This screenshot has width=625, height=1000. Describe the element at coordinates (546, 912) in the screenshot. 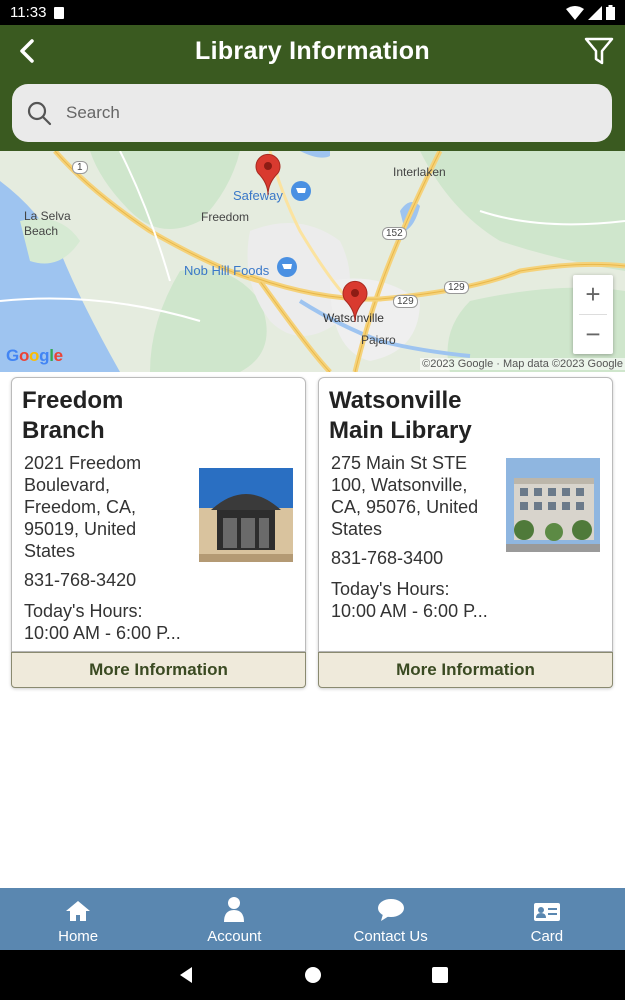

I see `card-icon` at that location.